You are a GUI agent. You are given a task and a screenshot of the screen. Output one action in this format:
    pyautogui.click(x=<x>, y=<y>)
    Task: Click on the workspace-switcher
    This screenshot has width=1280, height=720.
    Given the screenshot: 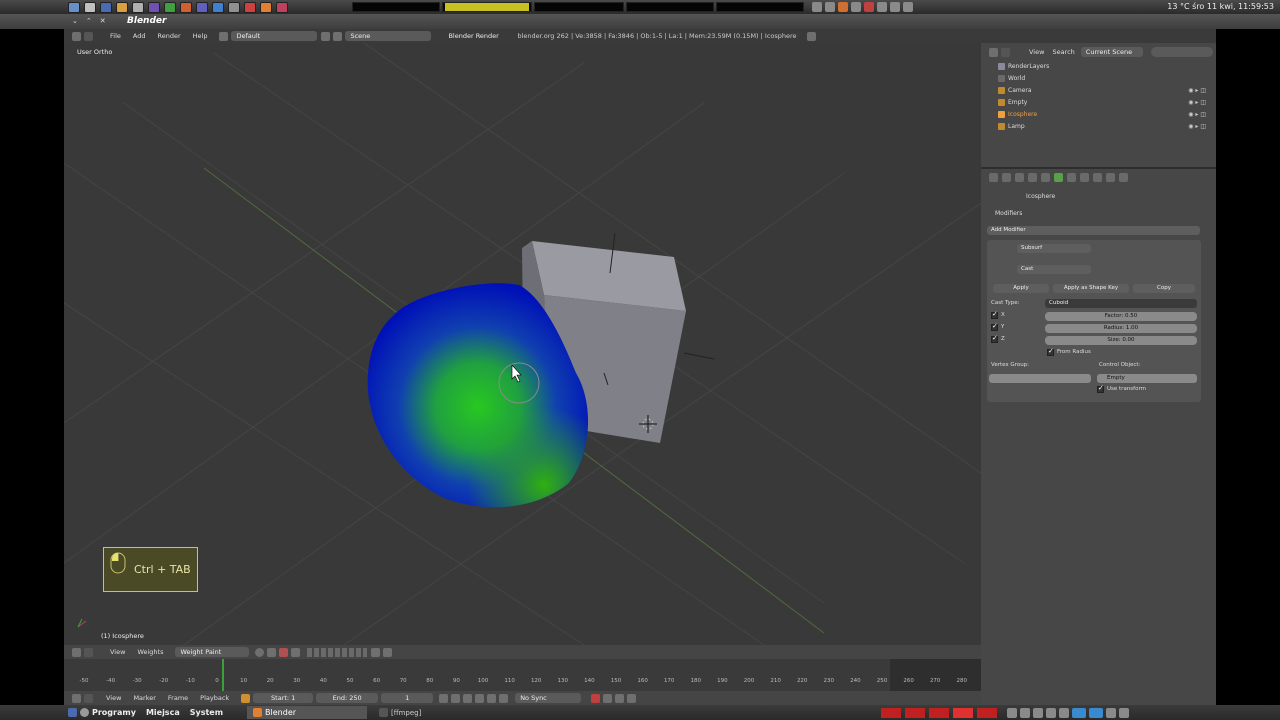 What is the action you would take?
    pyautogui.click(x=941, y=712)
    